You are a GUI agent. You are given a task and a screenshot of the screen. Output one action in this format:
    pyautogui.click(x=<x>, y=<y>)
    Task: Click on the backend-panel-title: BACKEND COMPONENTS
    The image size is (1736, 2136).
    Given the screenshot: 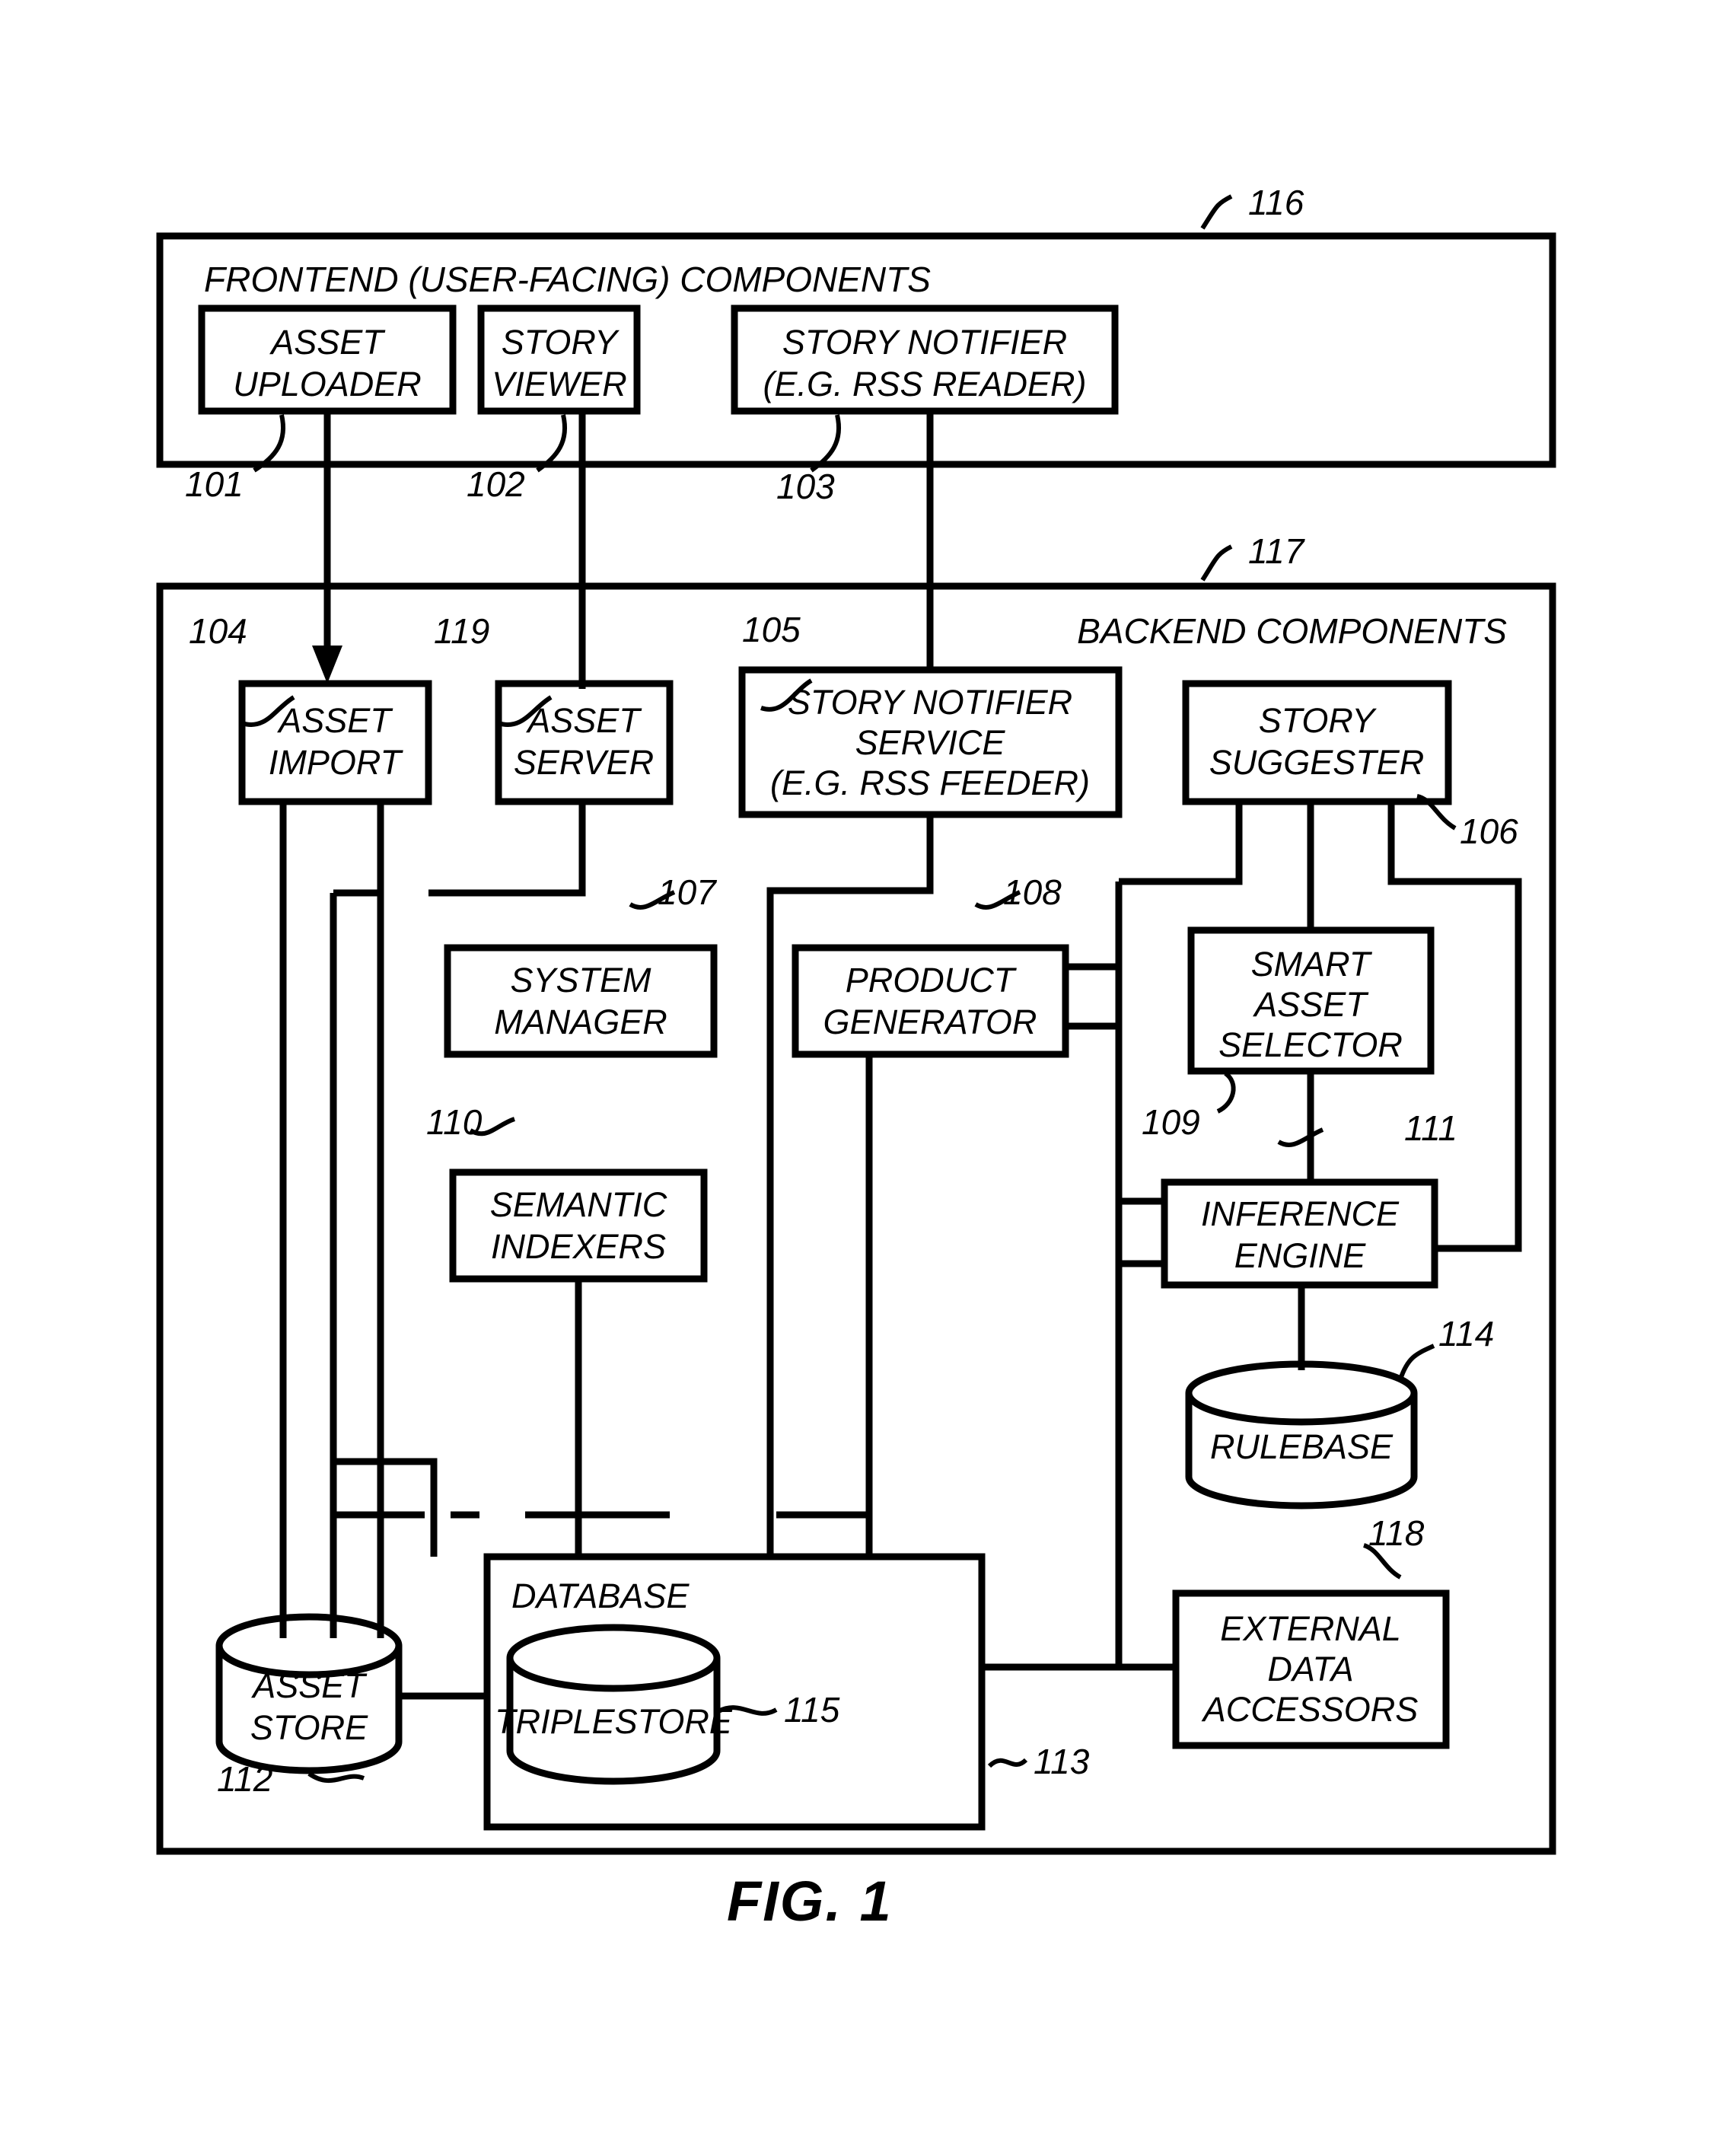 What is the action you would take?
    pyautogui.click(x=1292, y=631)
    